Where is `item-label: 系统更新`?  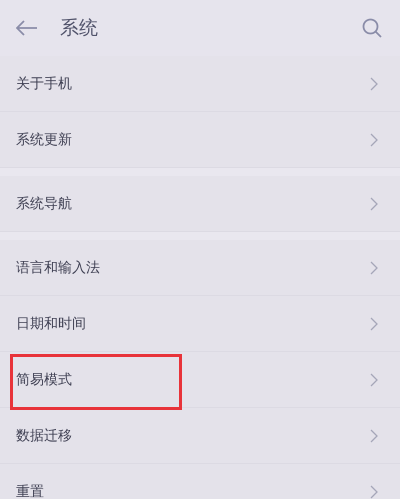 item-label: 系统更新 is located at coordinates (44, 139).